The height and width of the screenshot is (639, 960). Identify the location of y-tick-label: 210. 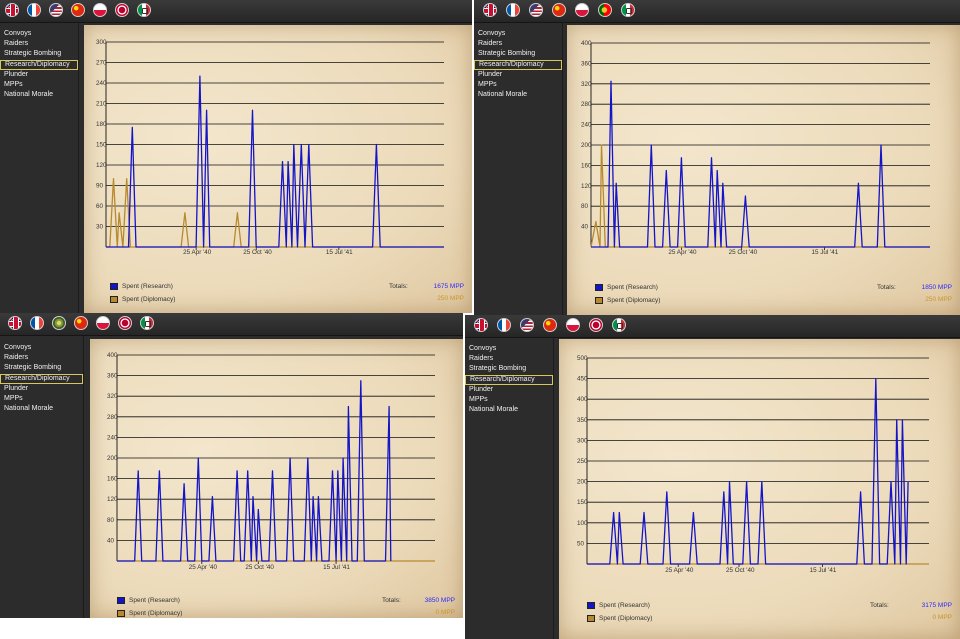
(101, 104).